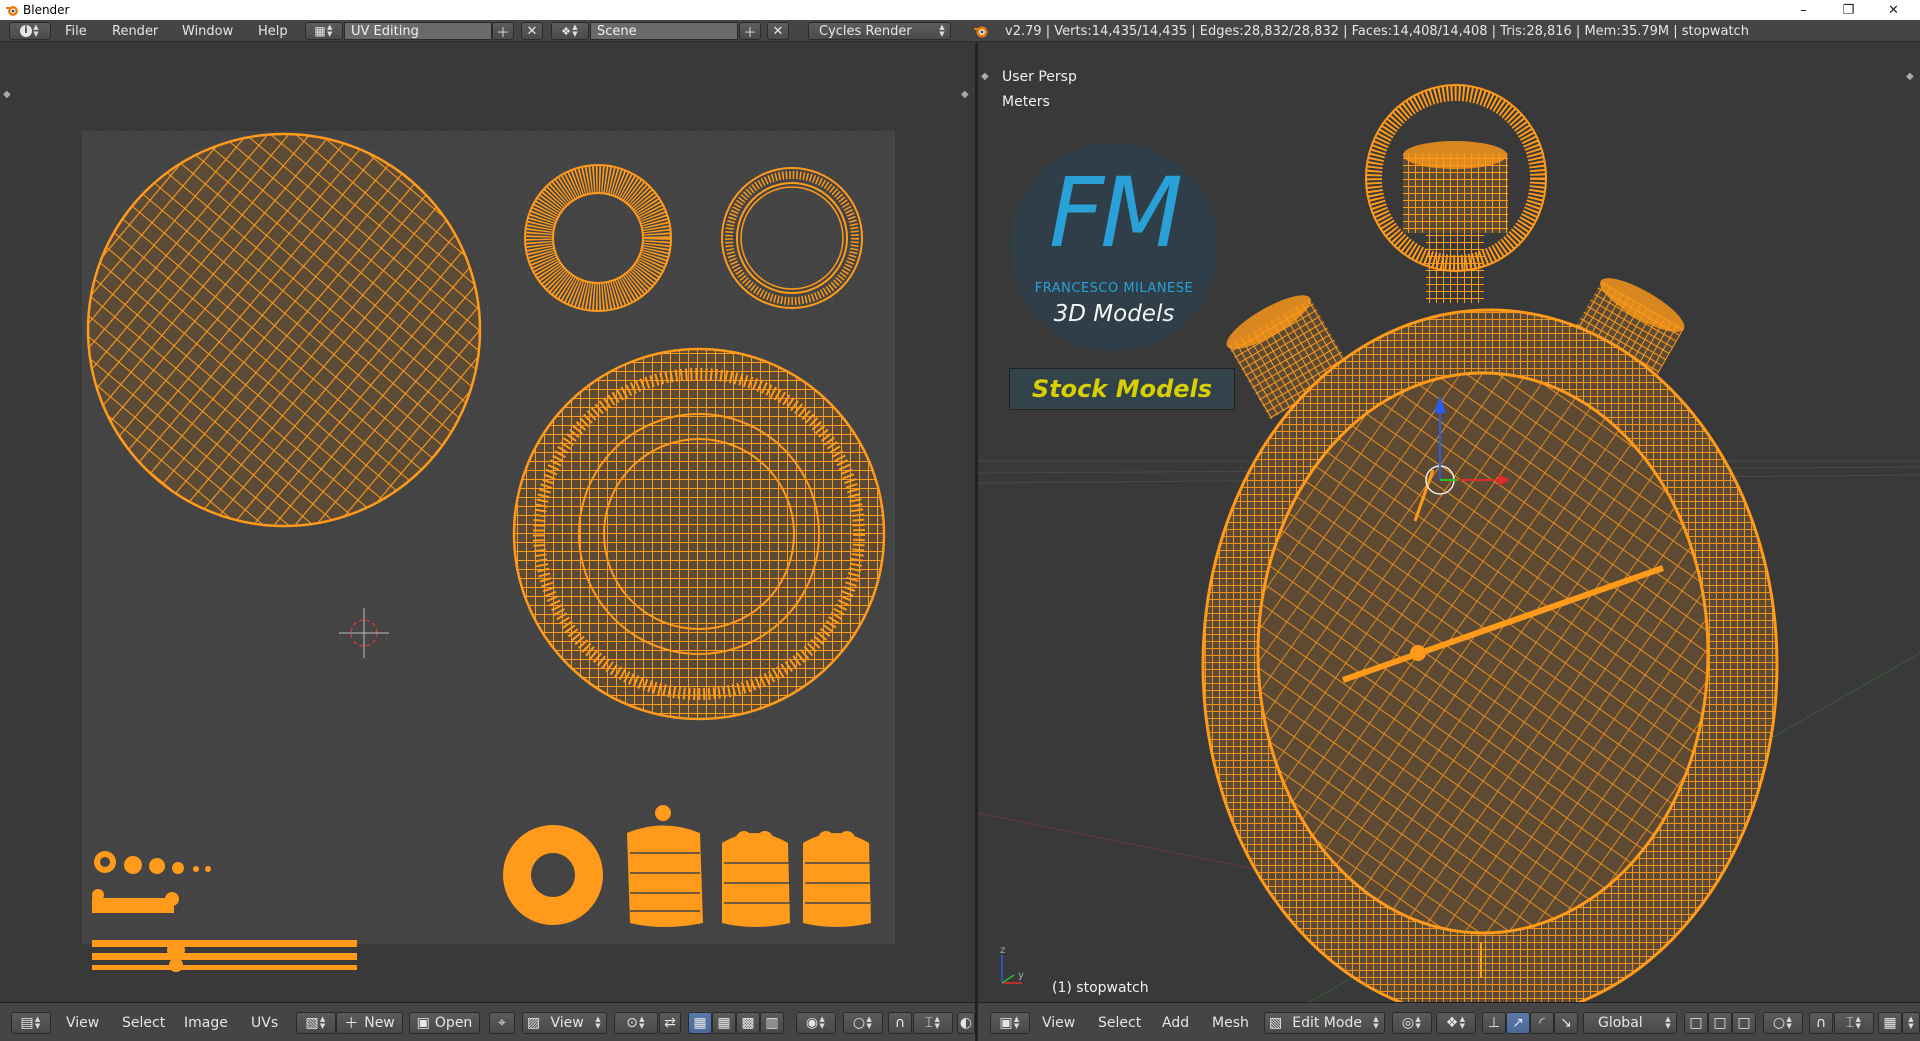 The width and height of the screenshot is (1920, 1041). What do you see at coordinates (632, 1023) in the screenshot?
I see `pivot-icon: ⊙` at bounding box center [632, 1023].